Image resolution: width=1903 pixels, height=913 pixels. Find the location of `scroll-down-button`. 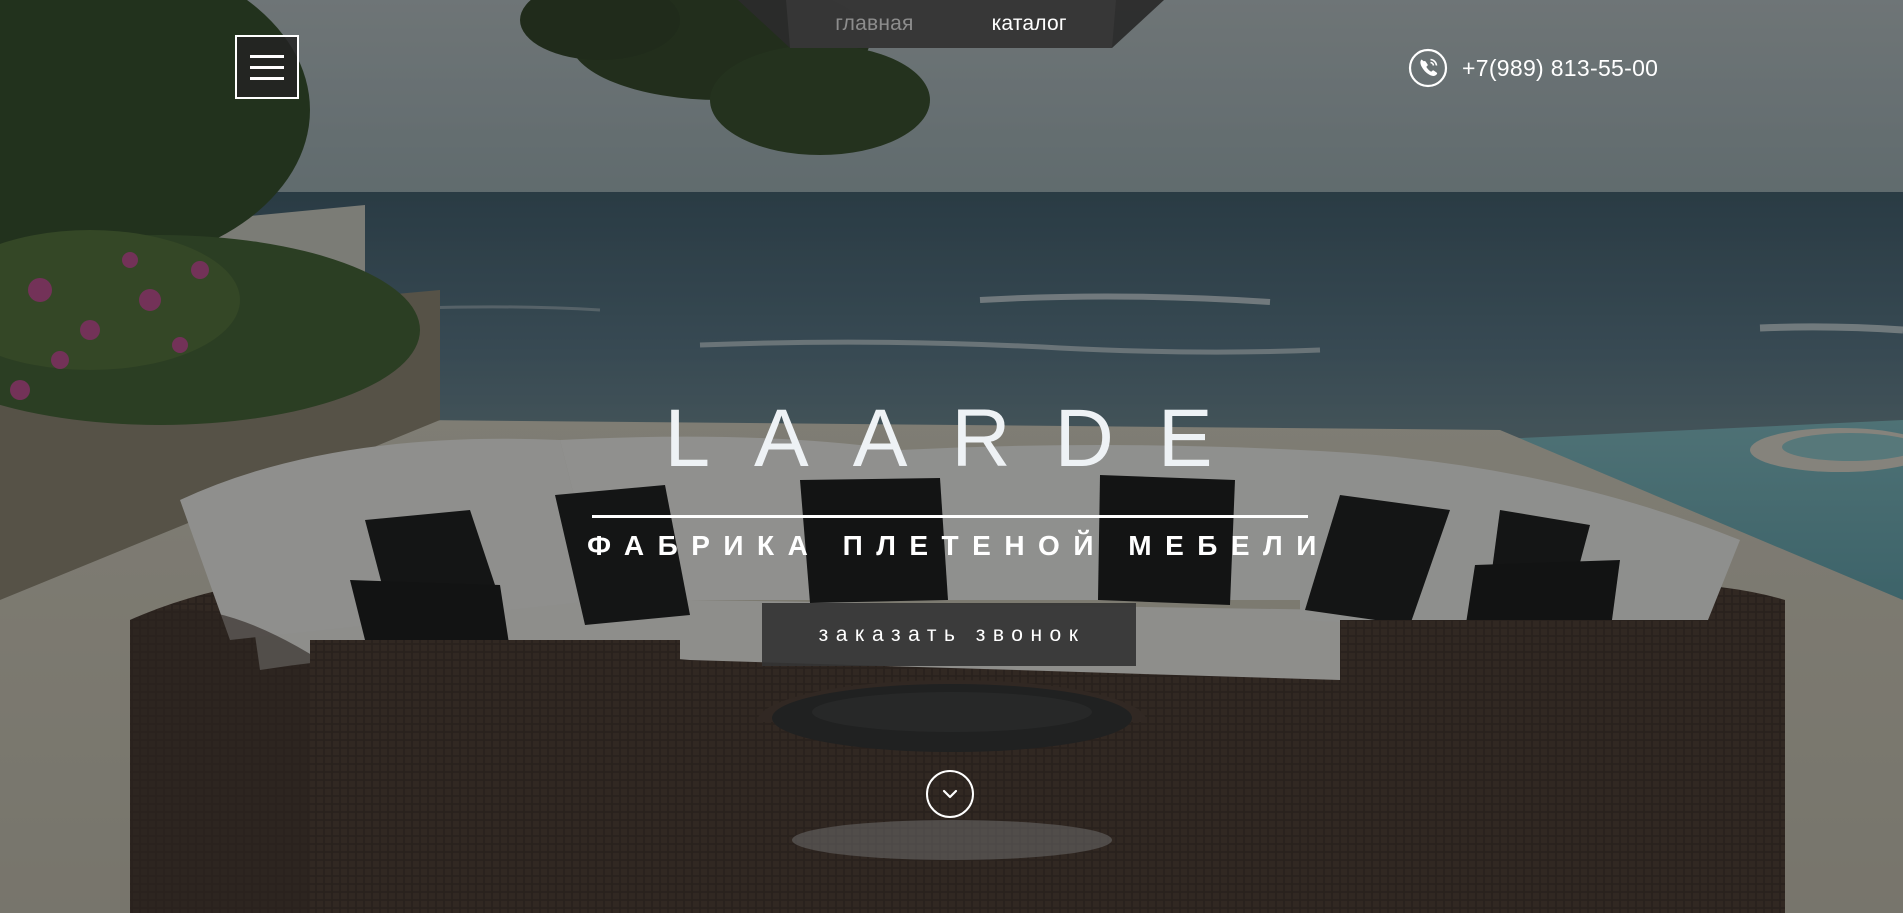

scroll-down-button is located at coordinates (950, 794).